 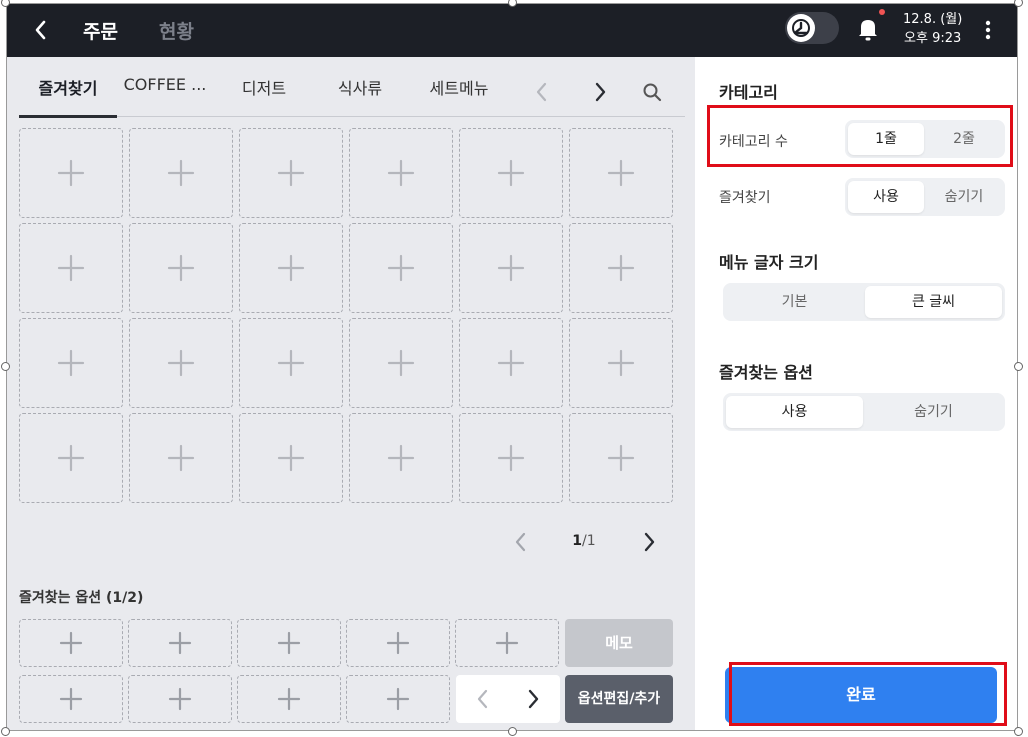 What do you see at coordinates (1018, 366) in the screenshot?
I see `resize-handle-middle-right` at bounding box center [1018, 366].